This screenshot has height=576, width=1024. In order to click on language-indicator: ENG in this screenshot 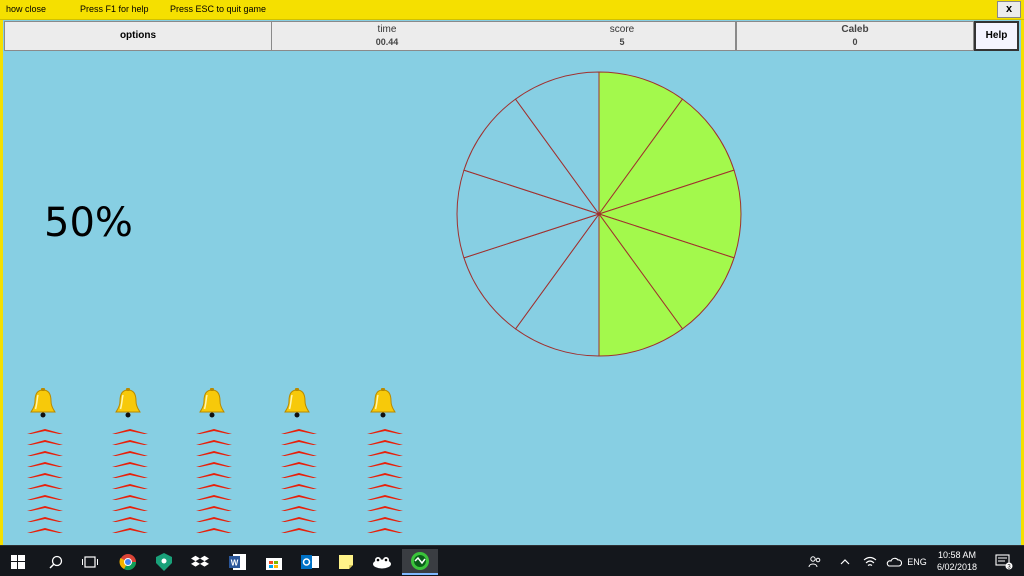, I will do `click(917, 561)`.